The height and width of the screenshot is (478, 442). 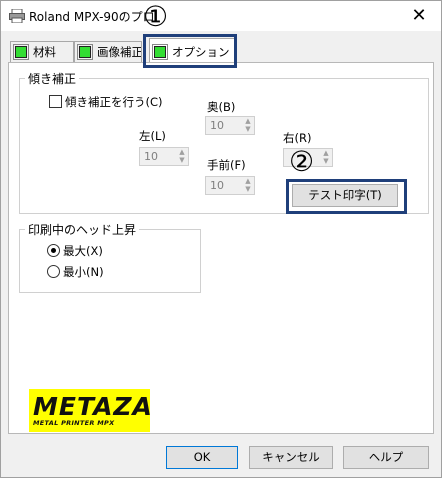 I want to click on cancel-button: キャンセル, so click(x=291, y=457).